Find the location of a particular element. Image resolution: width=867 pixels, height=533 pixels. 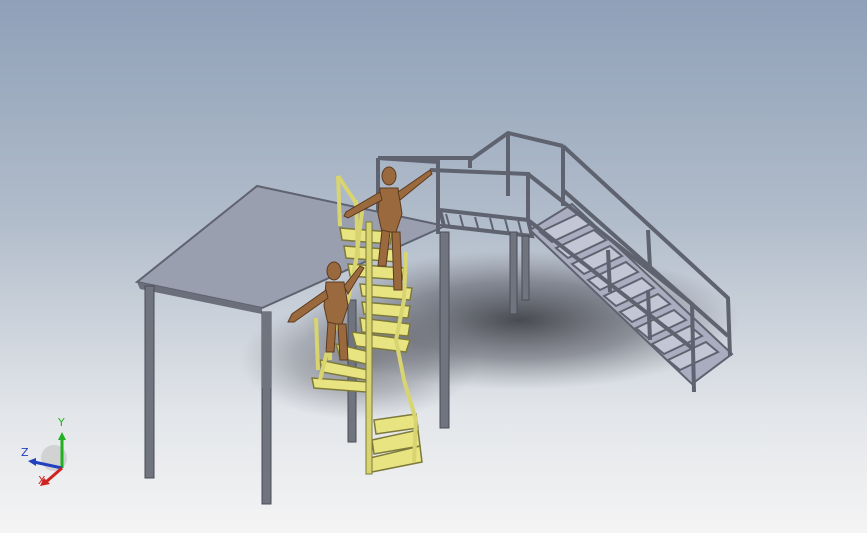

z-axis-label: Z is located at coordinates (25, 452).